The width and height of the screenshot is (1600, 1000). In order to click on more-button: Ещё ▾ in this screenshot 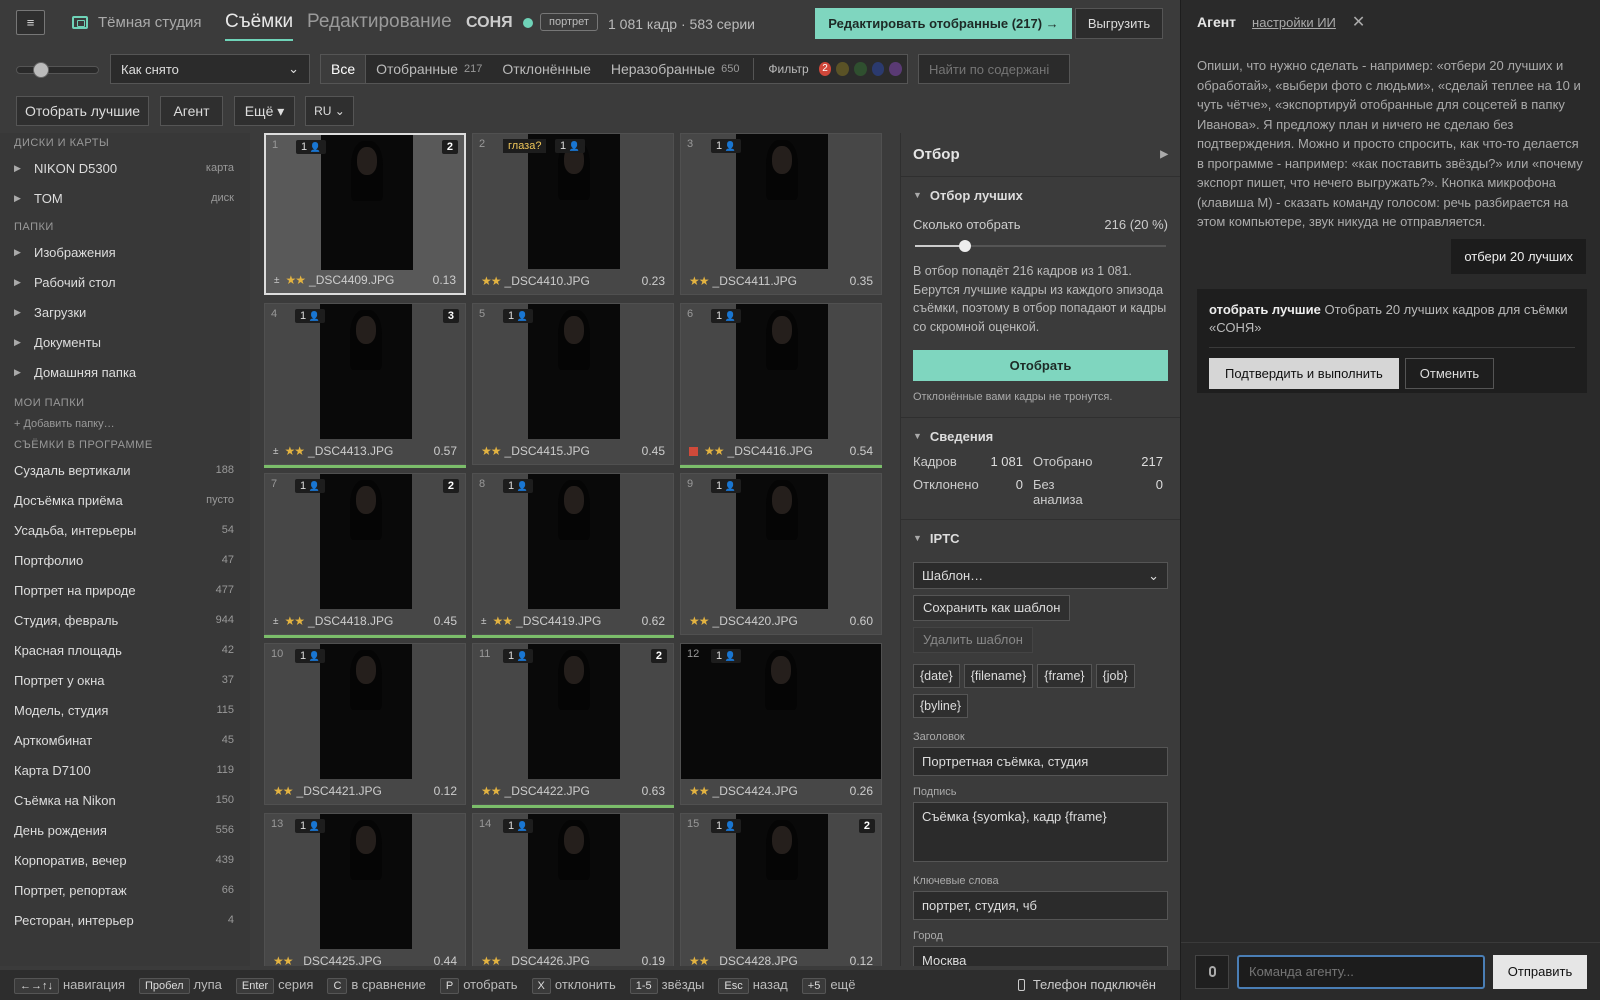, I will do `click(264, 111)`.